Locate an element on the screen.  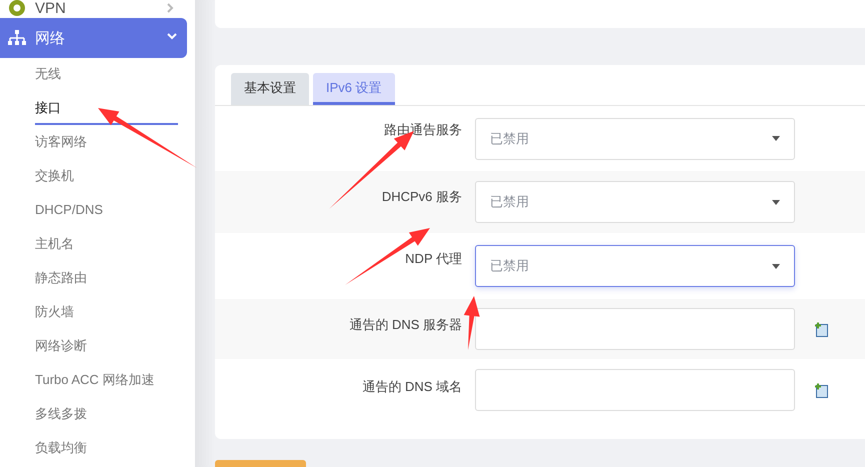
nav-item: 交换机 is located at coordinates (106, 176).